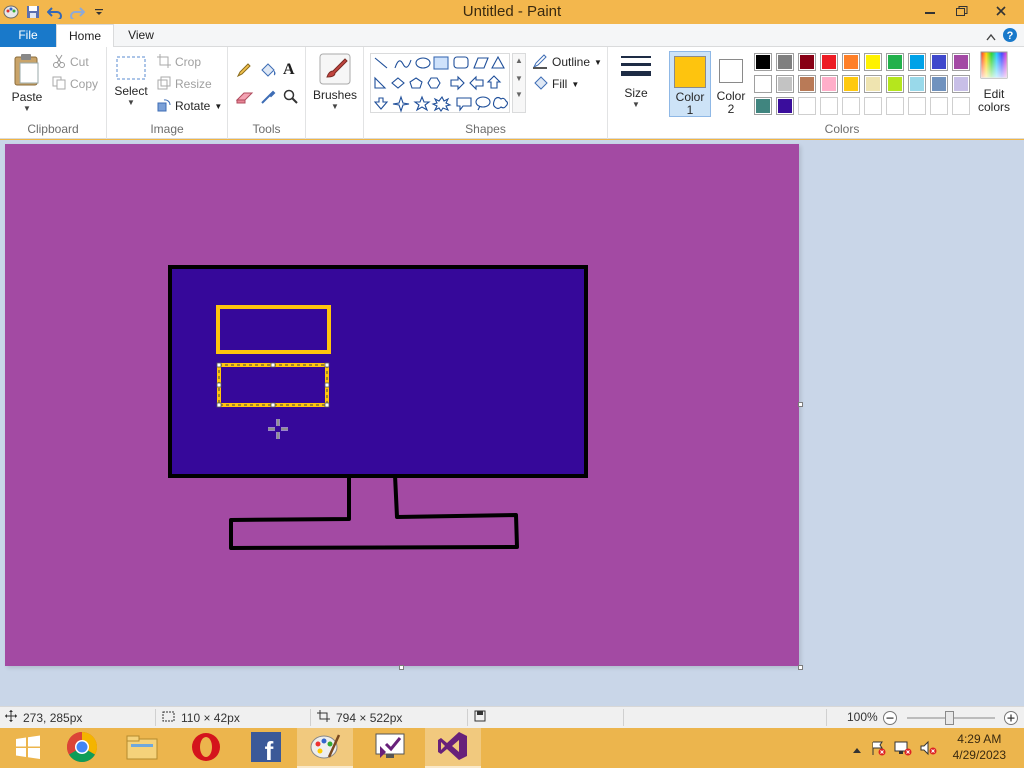 This screenshot has height=768, width=1024. I want to click on brushes-button: Brushes ▼, so click(335, 82).